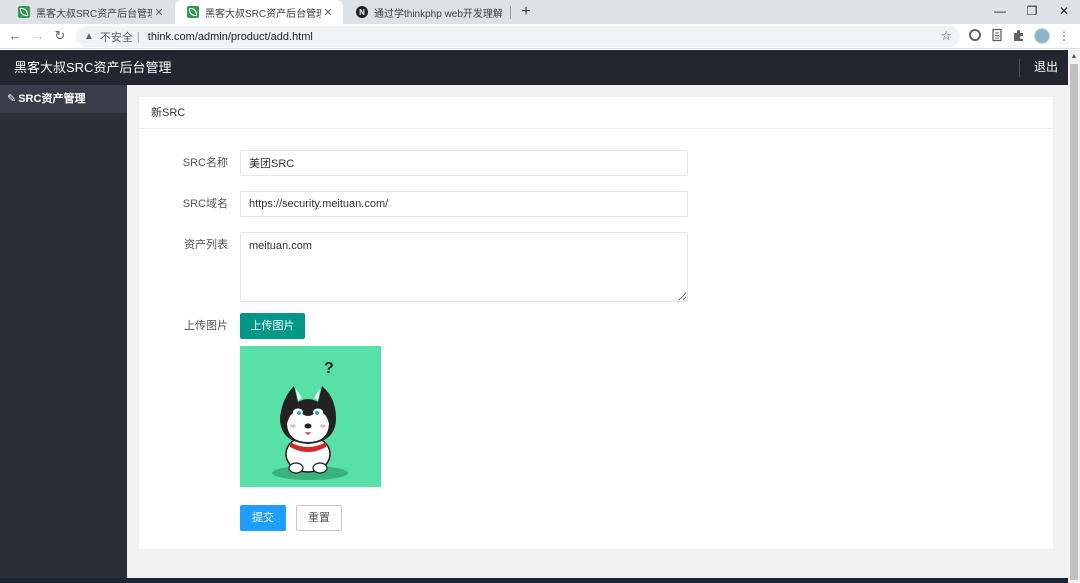 The image size is (1080, 583). I want to click on question-mark: ?, so click(329, 368).